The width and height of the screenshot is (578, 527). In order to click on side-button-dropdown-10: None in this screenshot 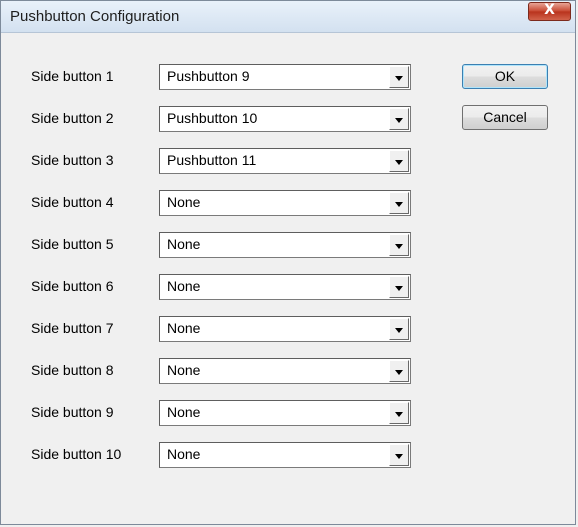, I will do `click(285, 455)`.